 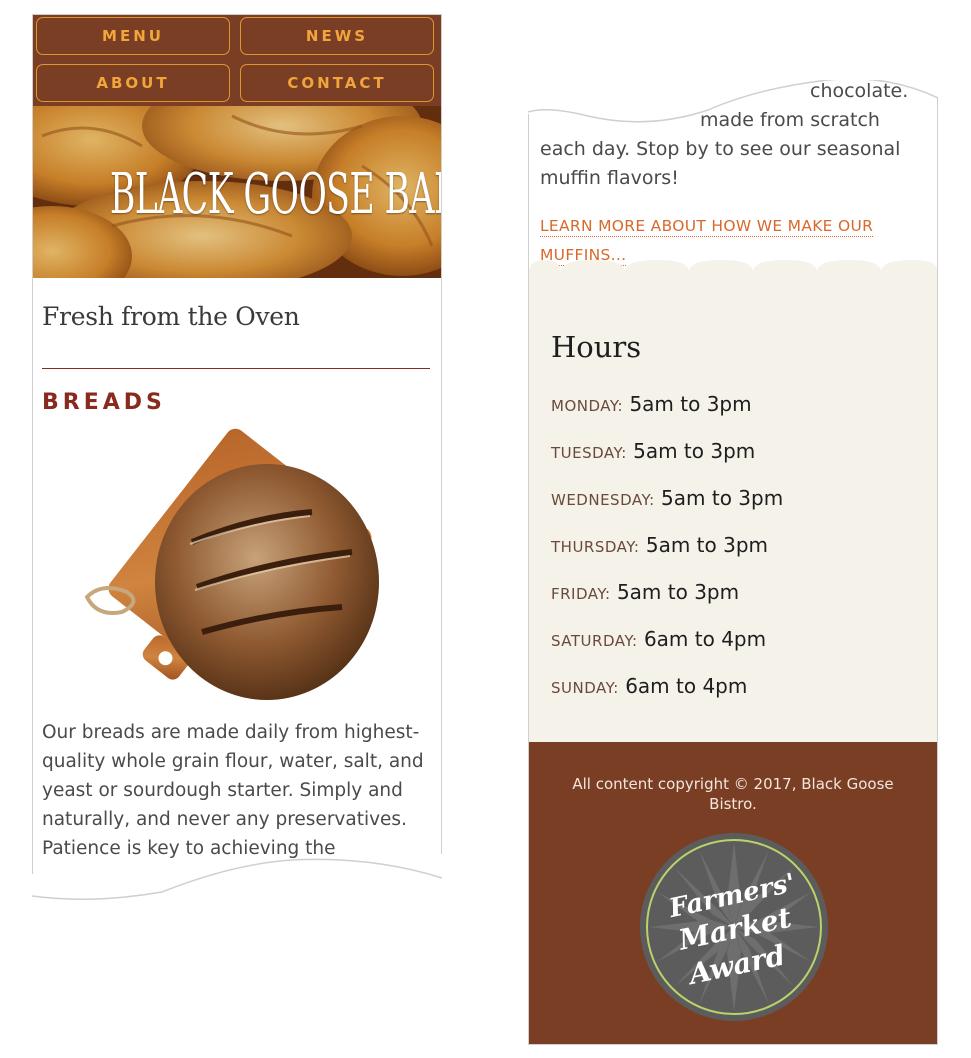 I want to click on nav-menu-button: MENU, so click(x=133, y=36).